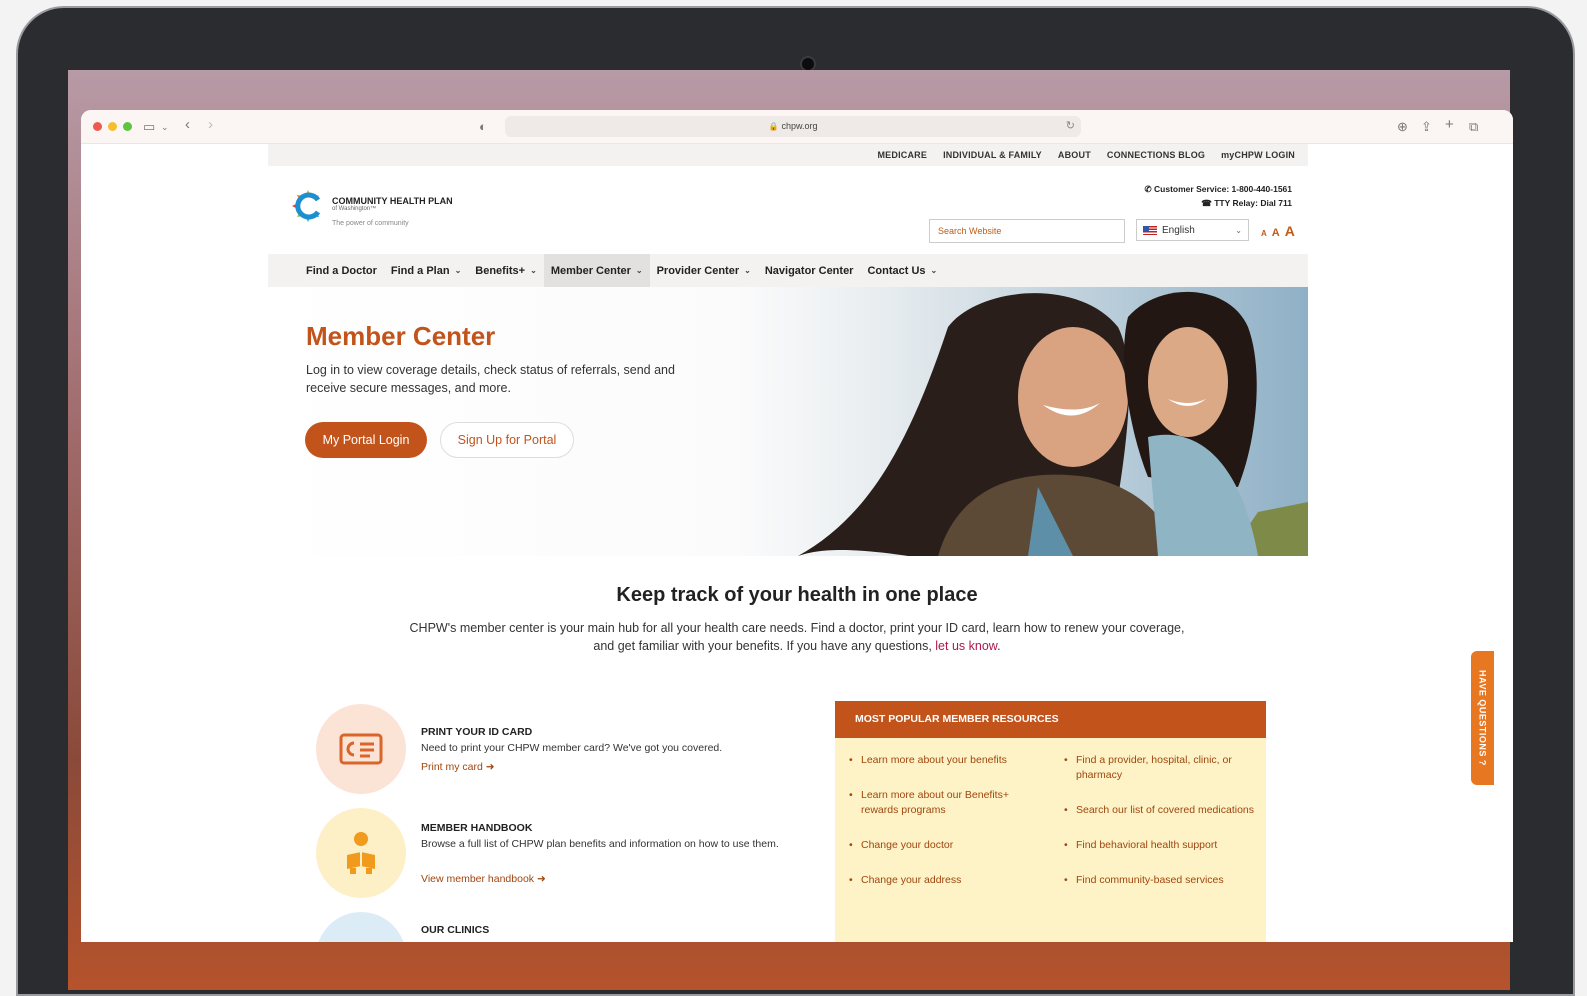 This screenshot has width=1587, height=996. What do you see at coordinates (1258, 155) in the screenshot?
I see `utility-link-mychpw-login: myCHPW LOGIN` at bounding box center [1258, 155].